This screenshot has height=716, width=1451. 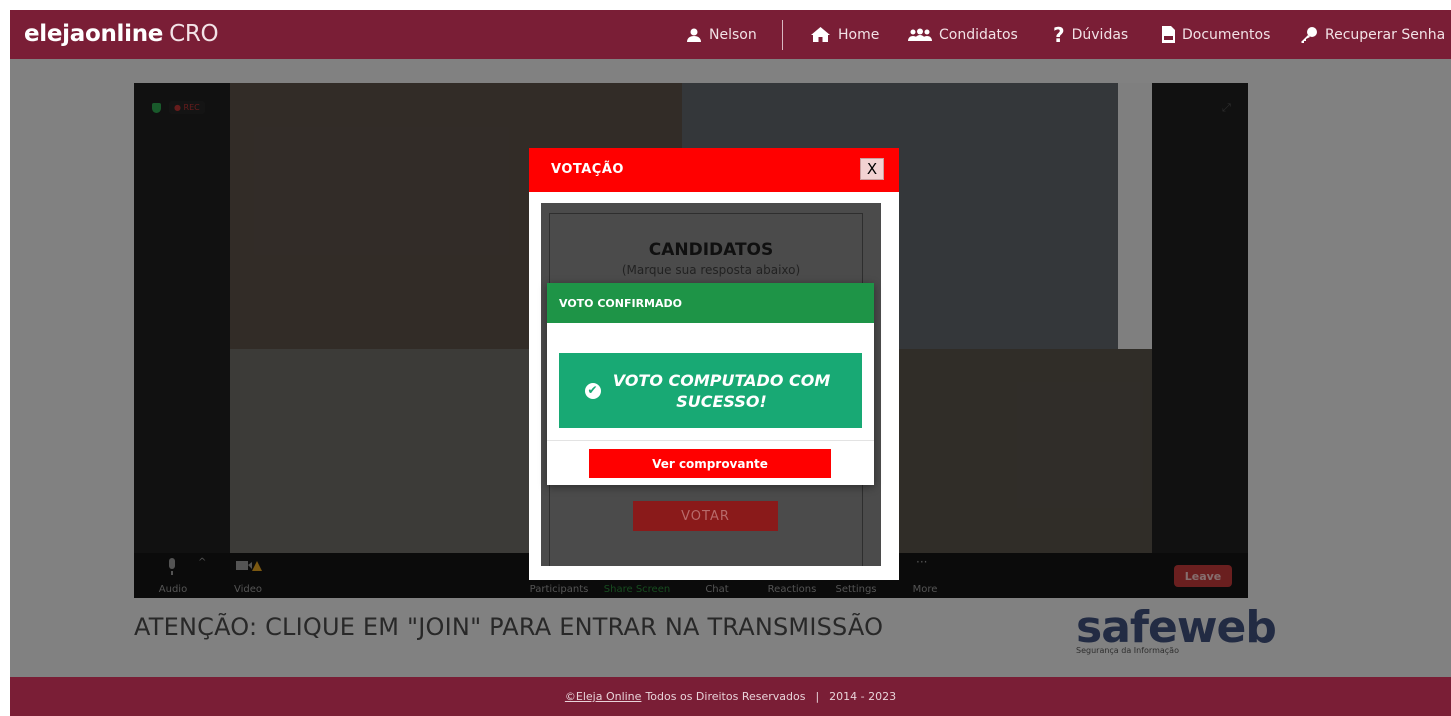 What do you see at coordinates (710, 303) in the screenshot?
I see `vote-confirmed-title: VOTO CONFIRMADO` at bounding box center [710, 303].